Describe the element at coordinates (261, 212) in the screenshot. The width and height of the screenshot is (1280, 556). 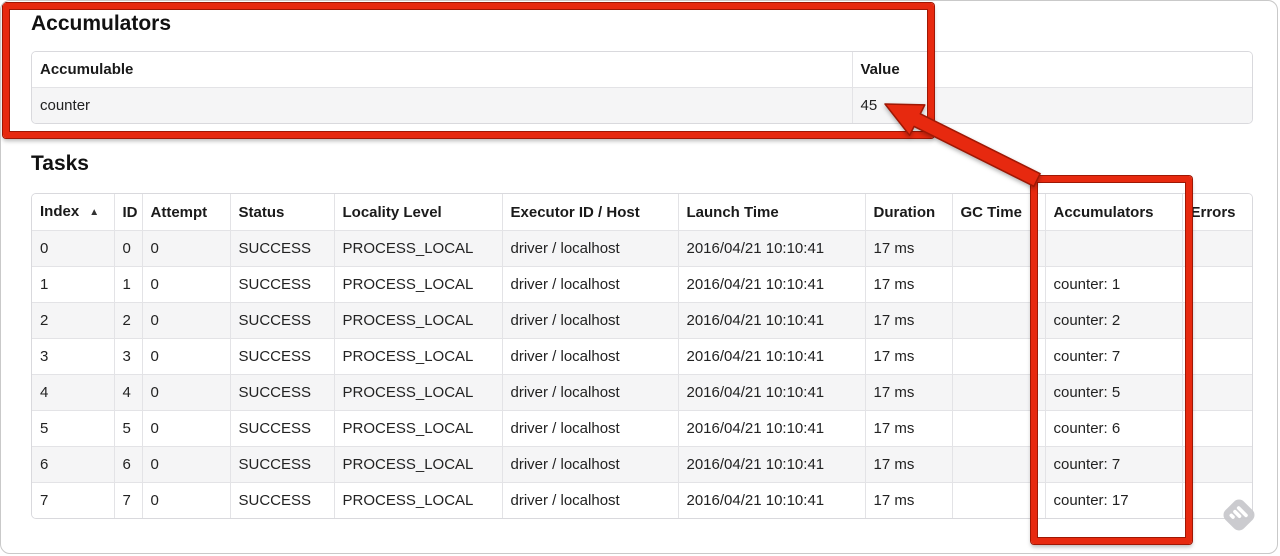
I see `column-header-label: Status` at that location.